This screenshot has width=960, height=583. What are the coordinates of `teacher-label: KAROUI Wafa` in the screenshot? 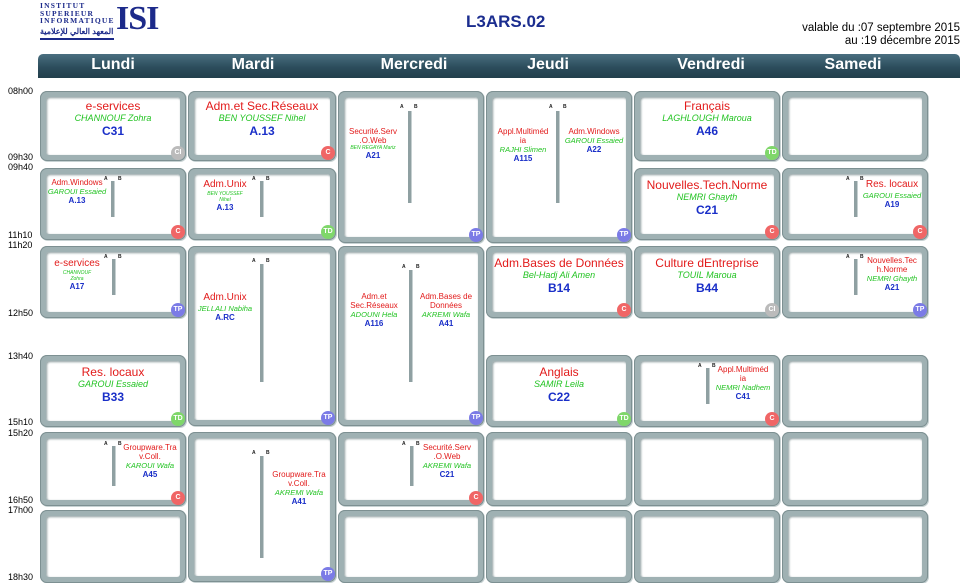 It's located at (150, 465).